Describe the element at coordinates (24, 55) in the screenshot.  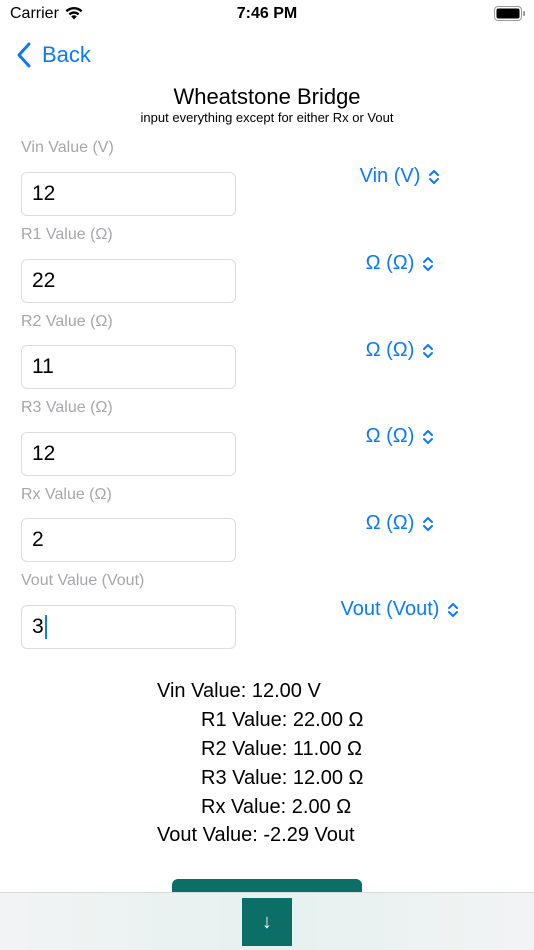
I see `chevron-left-icon` at that location.